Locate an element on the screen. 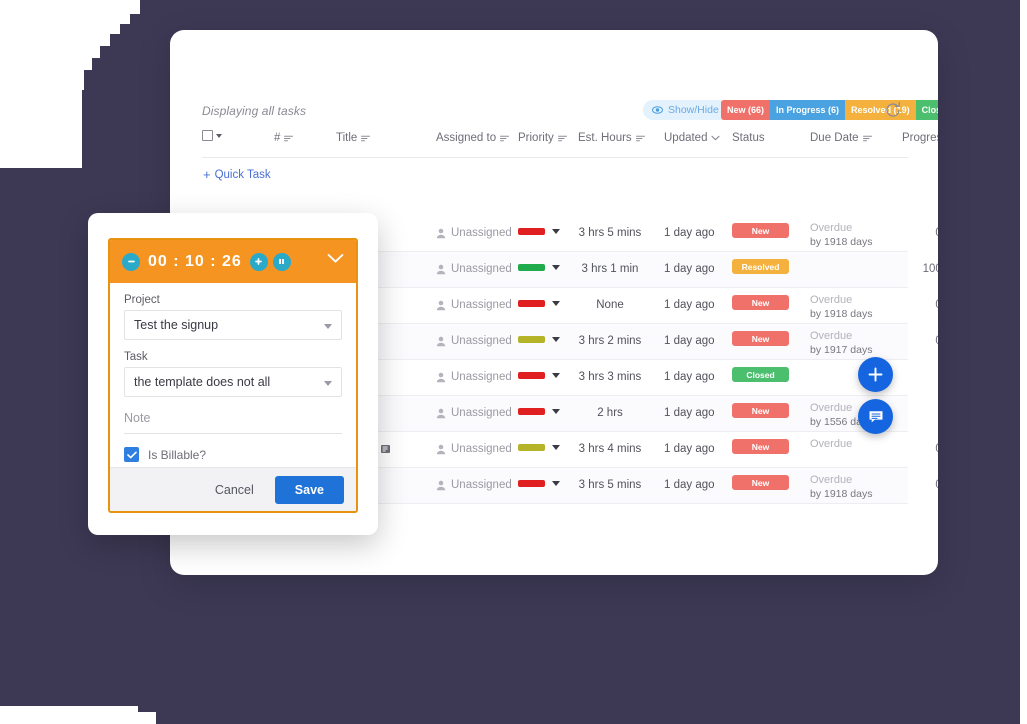 Image resolution: width=1027 pixels, height=724 pixels. select-all-control is located at coordinates (212, 135).